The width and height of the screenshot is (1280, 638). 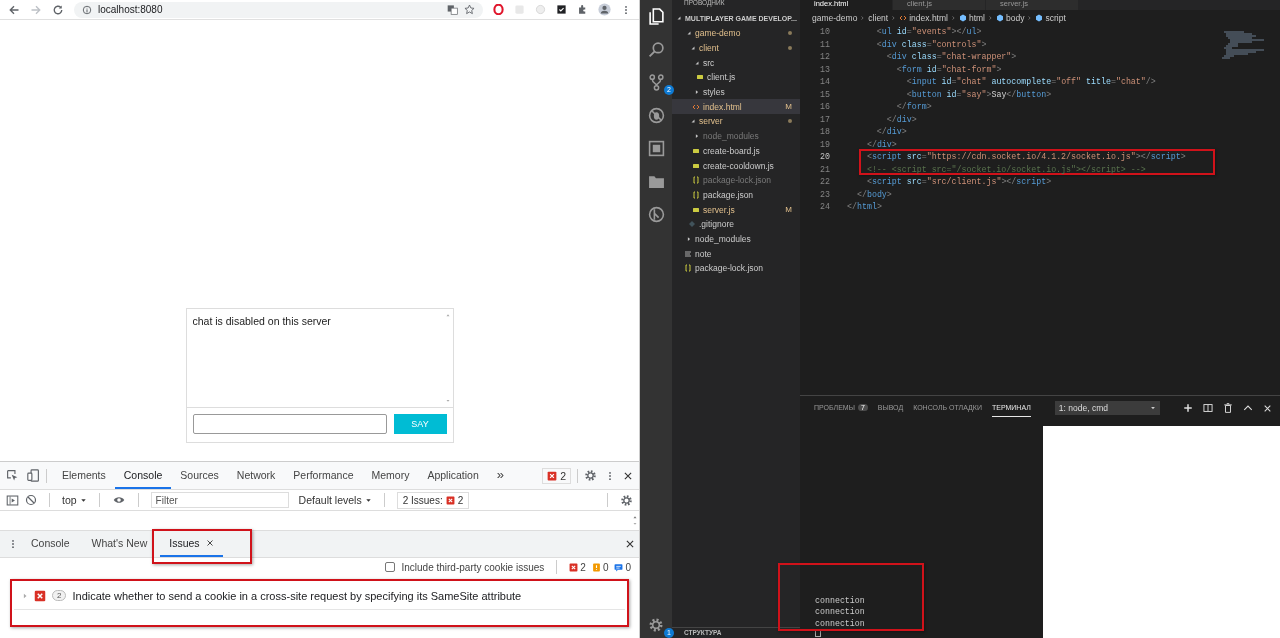 I want to click on breadcrumb-item: script, so click(x=1055, y=18).